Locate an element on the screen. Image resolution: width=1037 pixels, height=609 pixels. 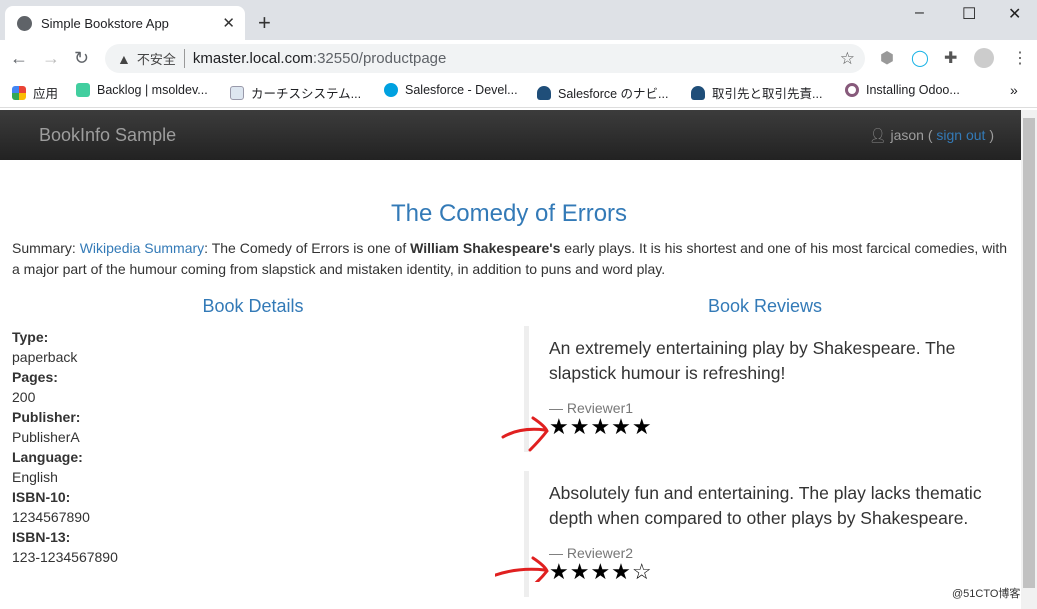
globe-icon is located at coordinates (24, 23).